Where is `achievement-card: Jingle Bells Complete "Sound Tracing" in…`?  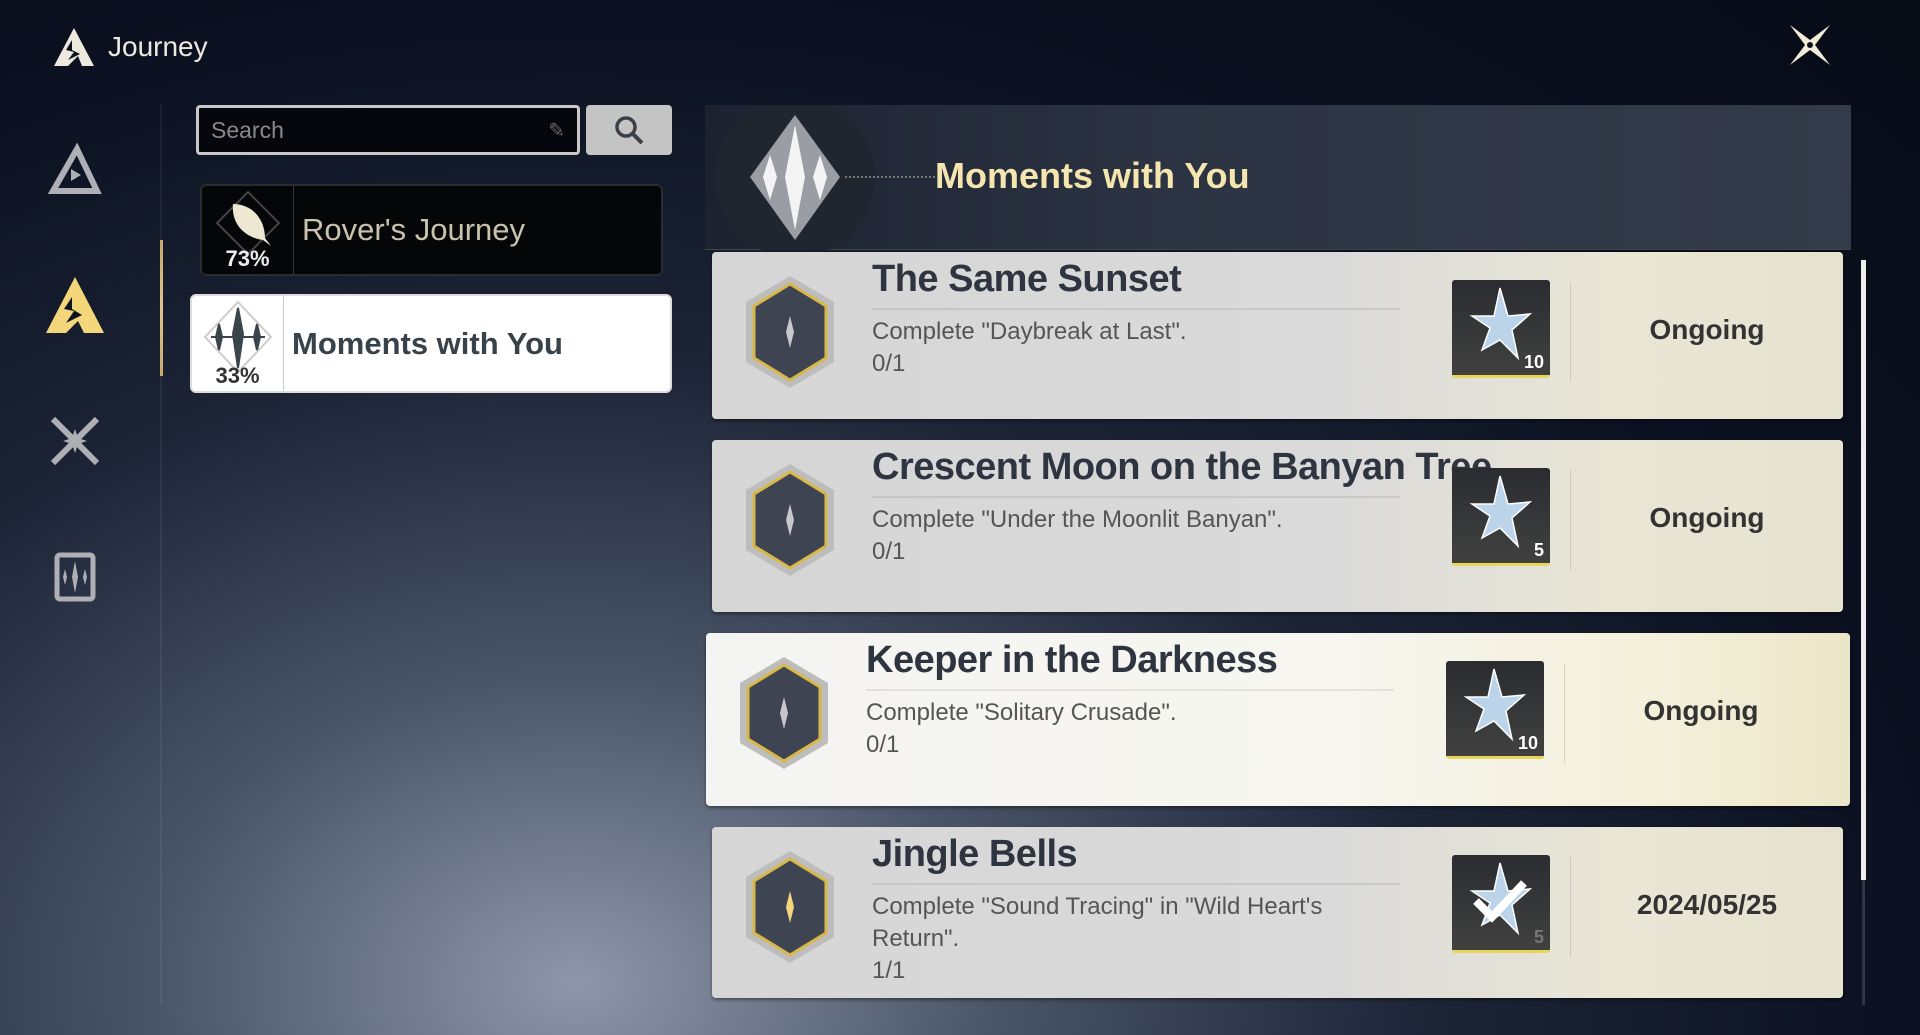
achievement-card: Jingle Bells Complete "Sound Tracing" in… is located at coordinates (1277, 912).